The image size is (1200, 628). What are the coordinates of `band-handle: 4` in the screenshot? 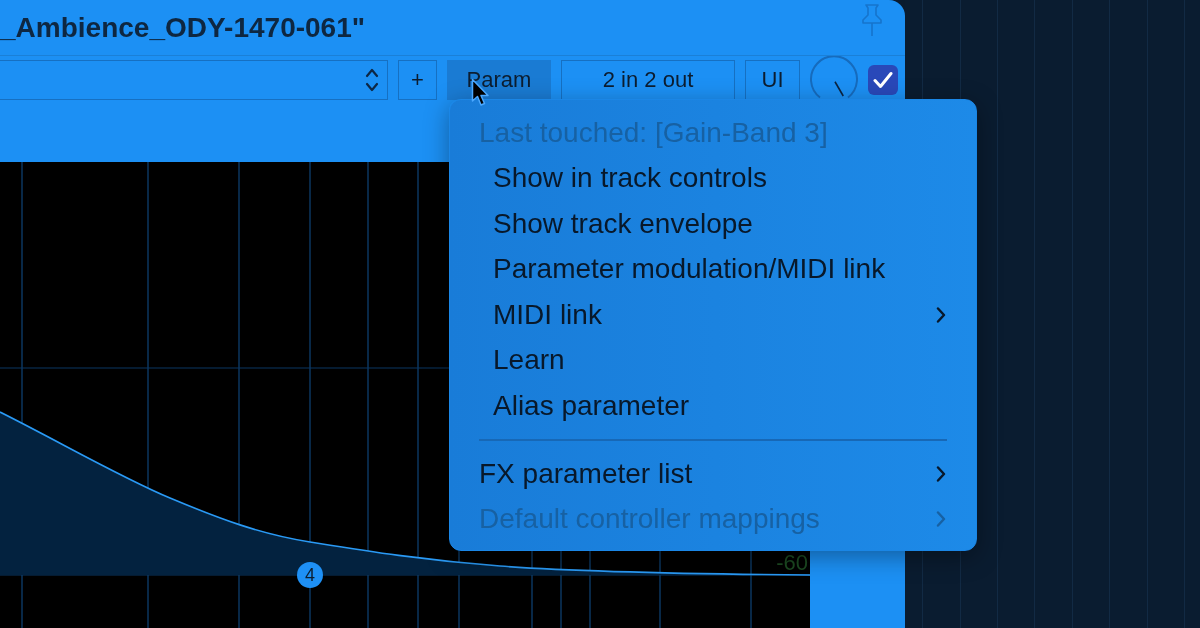 It's located at (310, 575).